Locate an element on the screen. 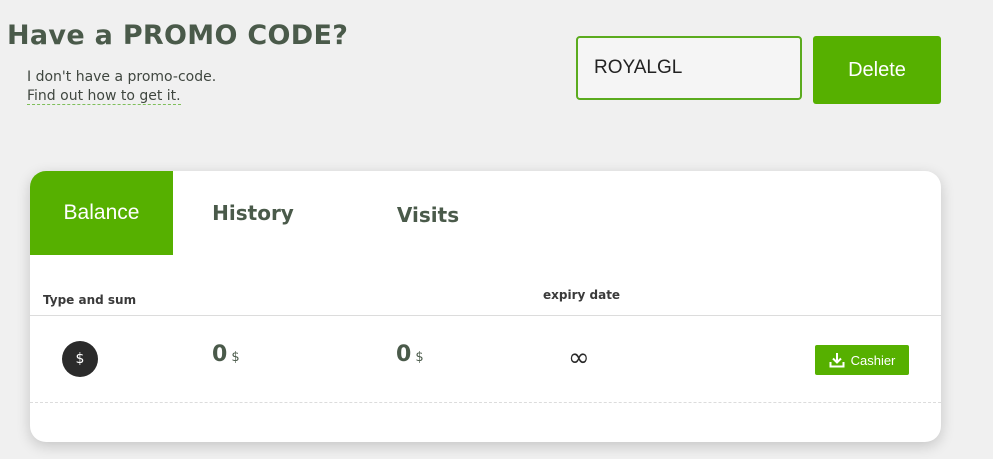  amount-secondary-currency: $ is located at coordinates (419, 357).